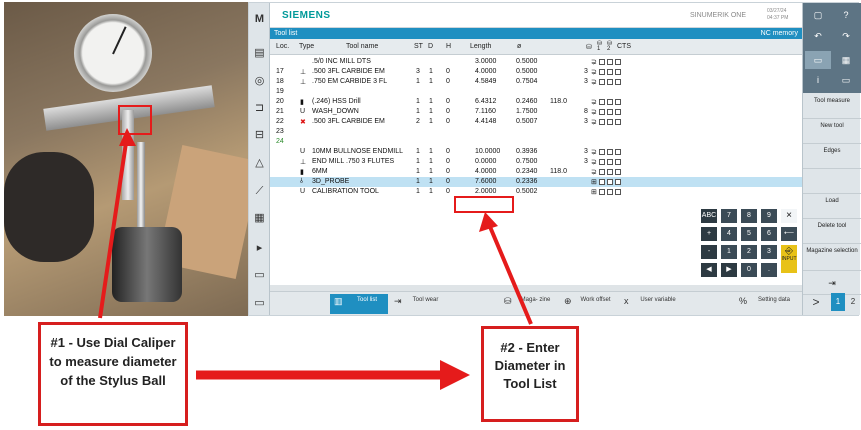  I want to click on arrow-note2-up, so click(509, 273).